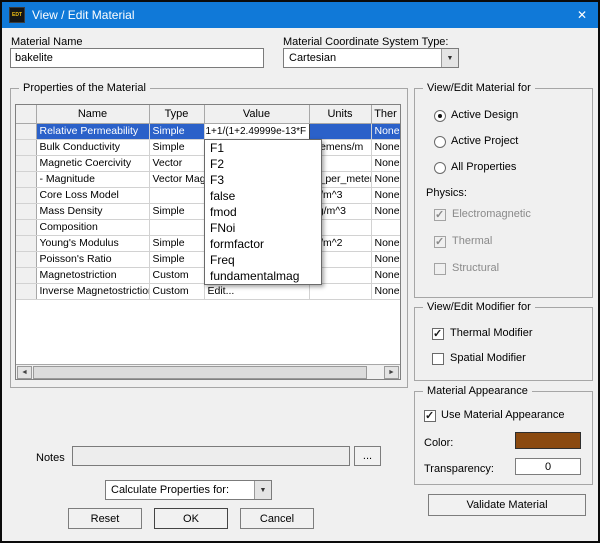 Image resolution: width=600 pixels, height=543 pixels. I want to click on radio-active-project-label: Active Project, so click(484, 141).